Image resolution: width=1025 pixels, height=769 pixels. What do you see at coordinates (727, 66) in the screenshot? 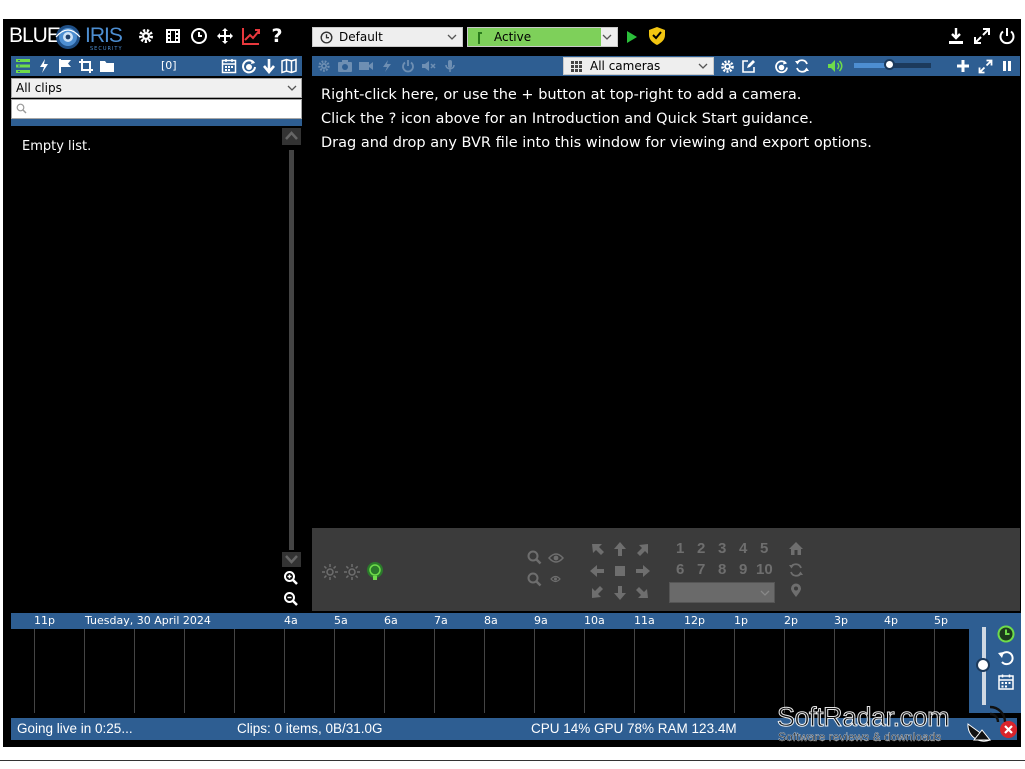
I see `group-settings-gear-icon` at bounding box center [727, 66].